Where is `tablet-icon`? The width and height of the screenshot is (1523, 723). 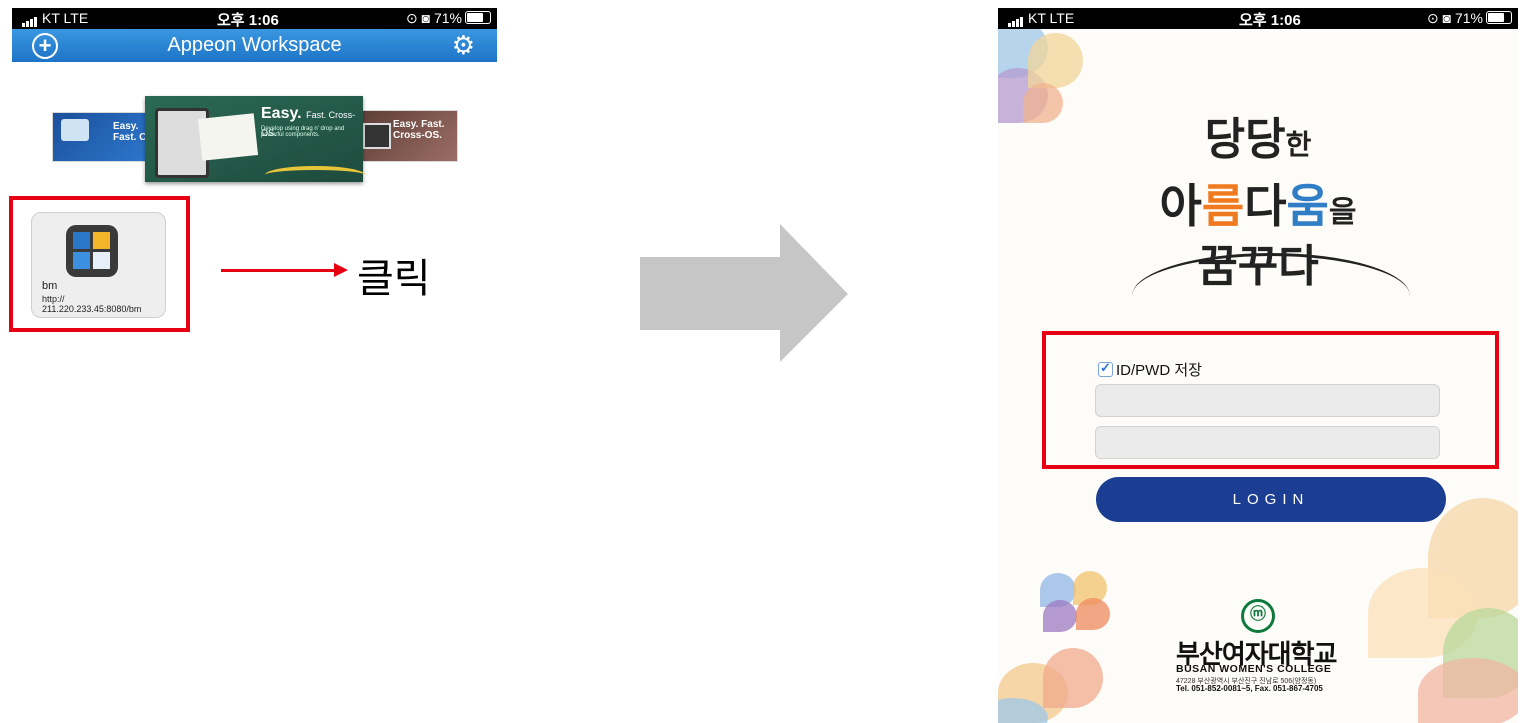 tablet-icon is located at coordinates (377, 136).